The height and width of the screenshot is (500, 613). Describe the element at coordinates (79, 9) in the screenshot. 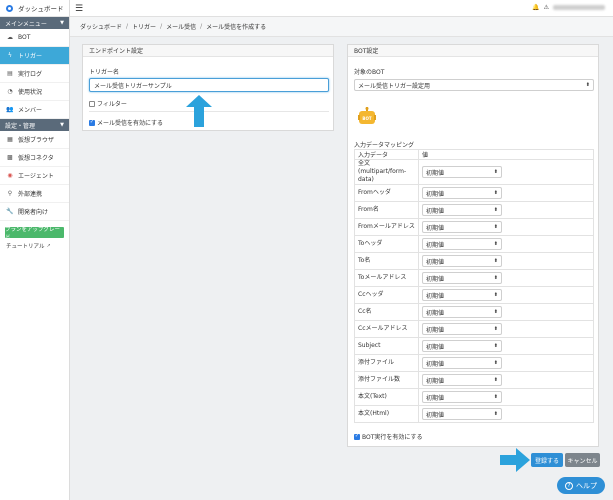

I see `hamburger-menu-icon: ☰` at that location.